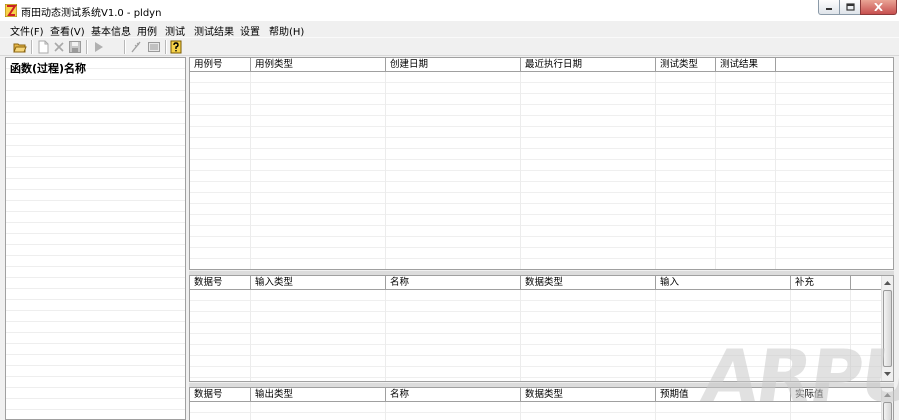  I want to click on input-grid-header: 数据号 输入类型 名称 数据类型 输入 补充, so click(536, 283).